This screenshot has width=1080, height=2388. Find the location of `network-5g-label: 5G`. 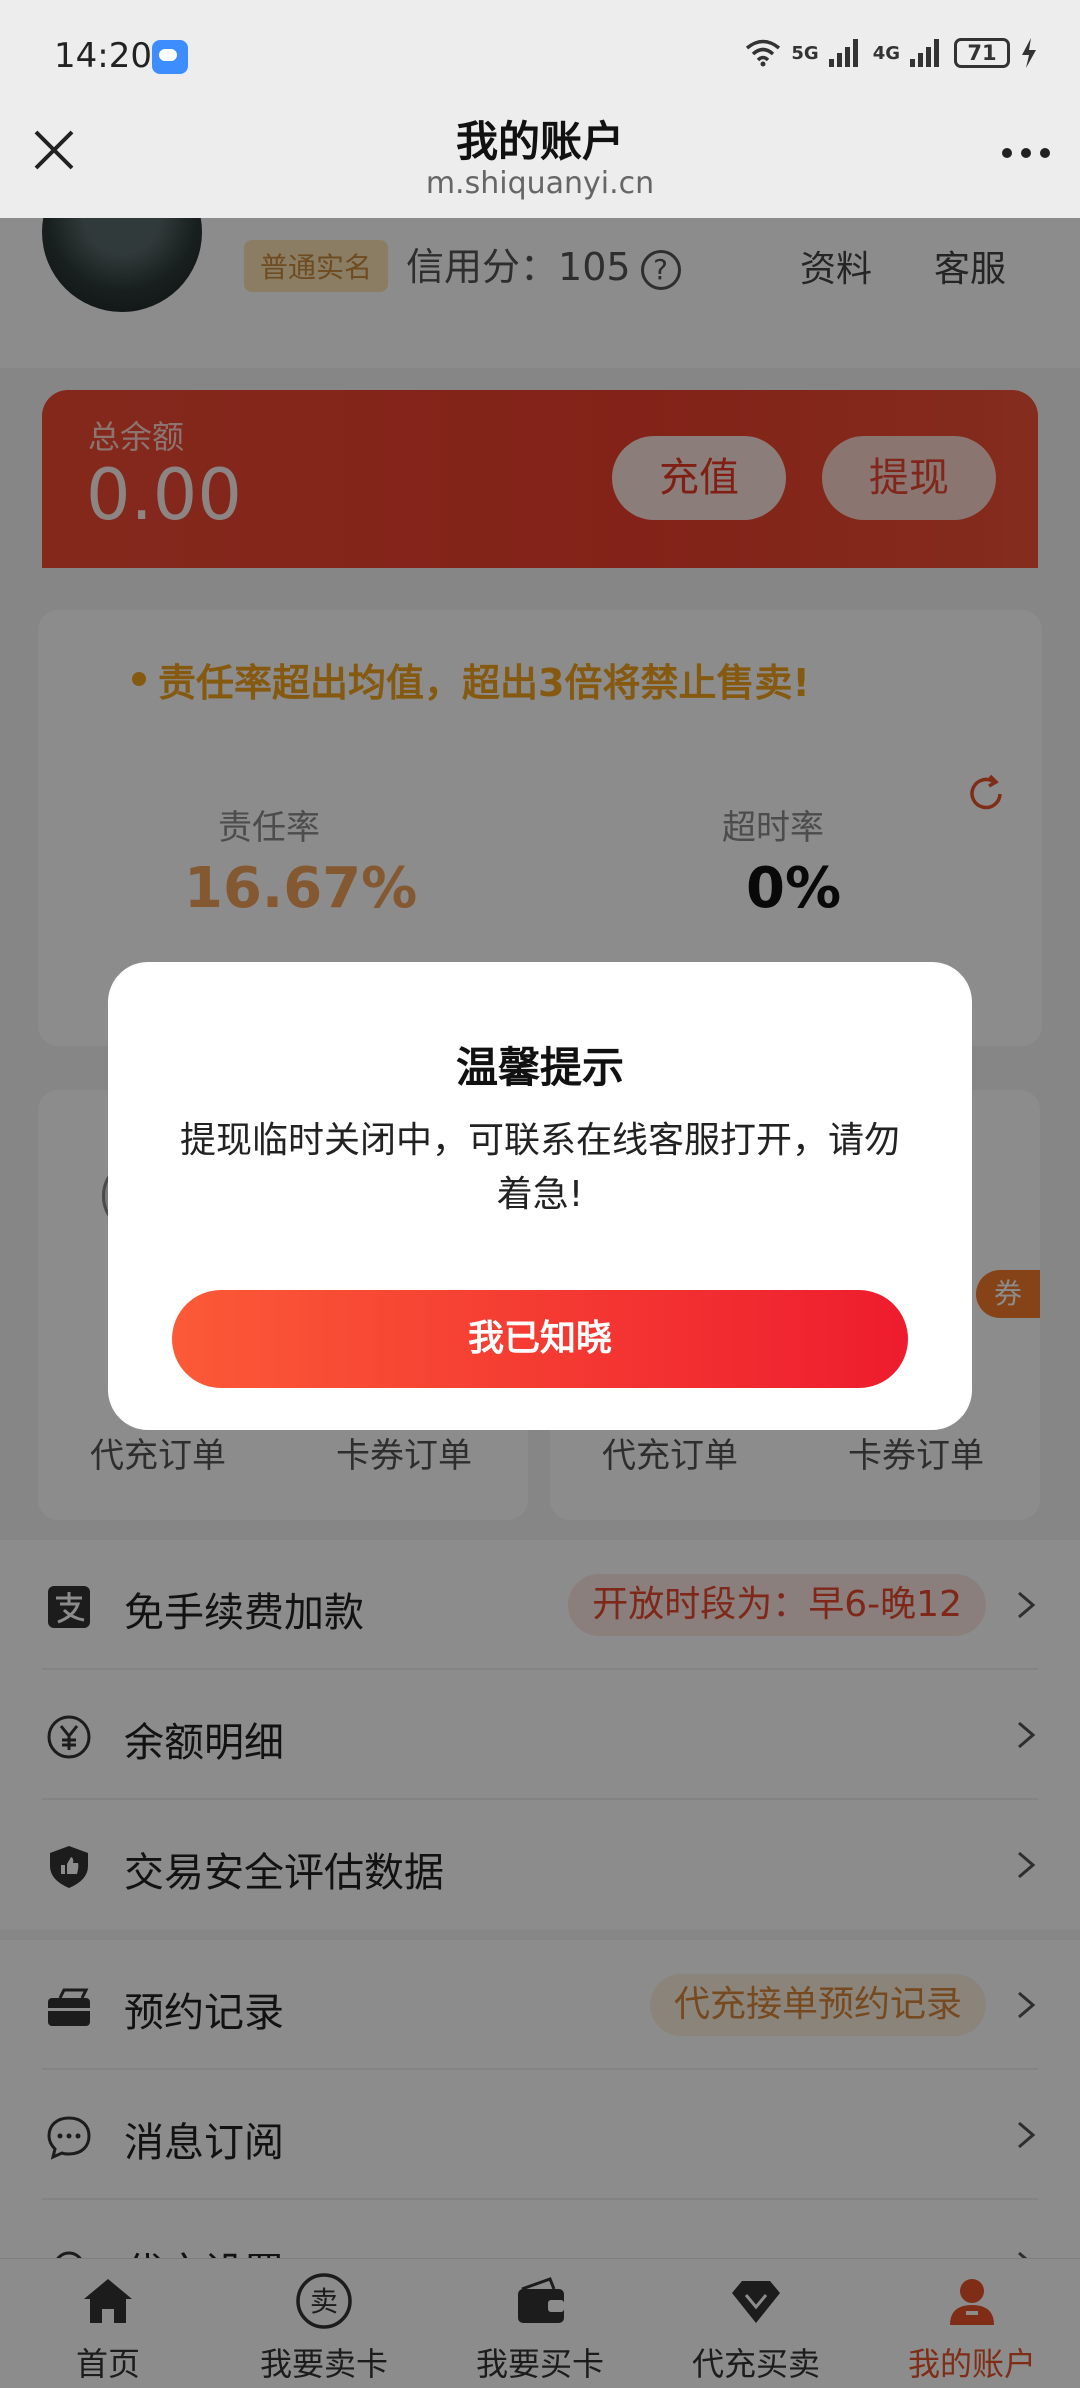

network-5g-label: 5G is located at coordinates (805, 53).